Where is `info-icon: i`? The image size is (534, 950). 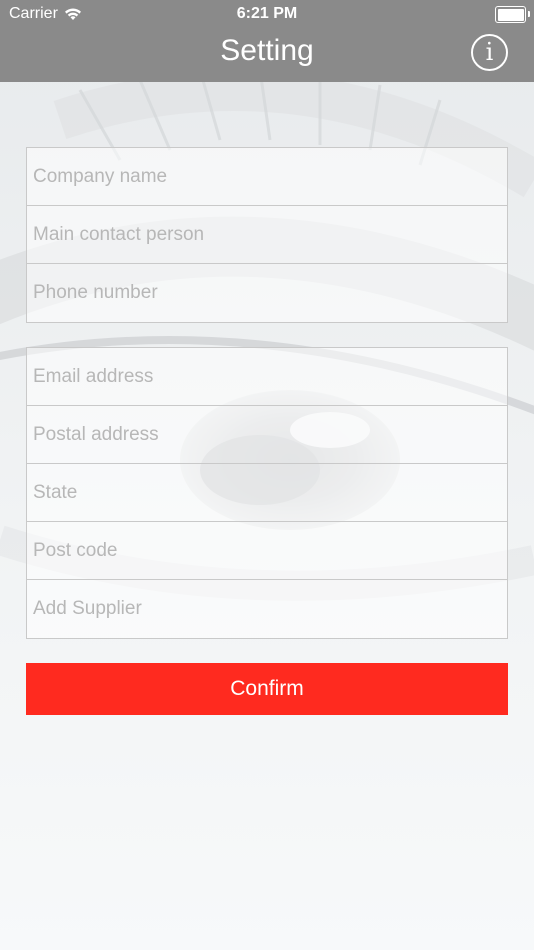 info-icon: i is located at coordinates (489, 52).